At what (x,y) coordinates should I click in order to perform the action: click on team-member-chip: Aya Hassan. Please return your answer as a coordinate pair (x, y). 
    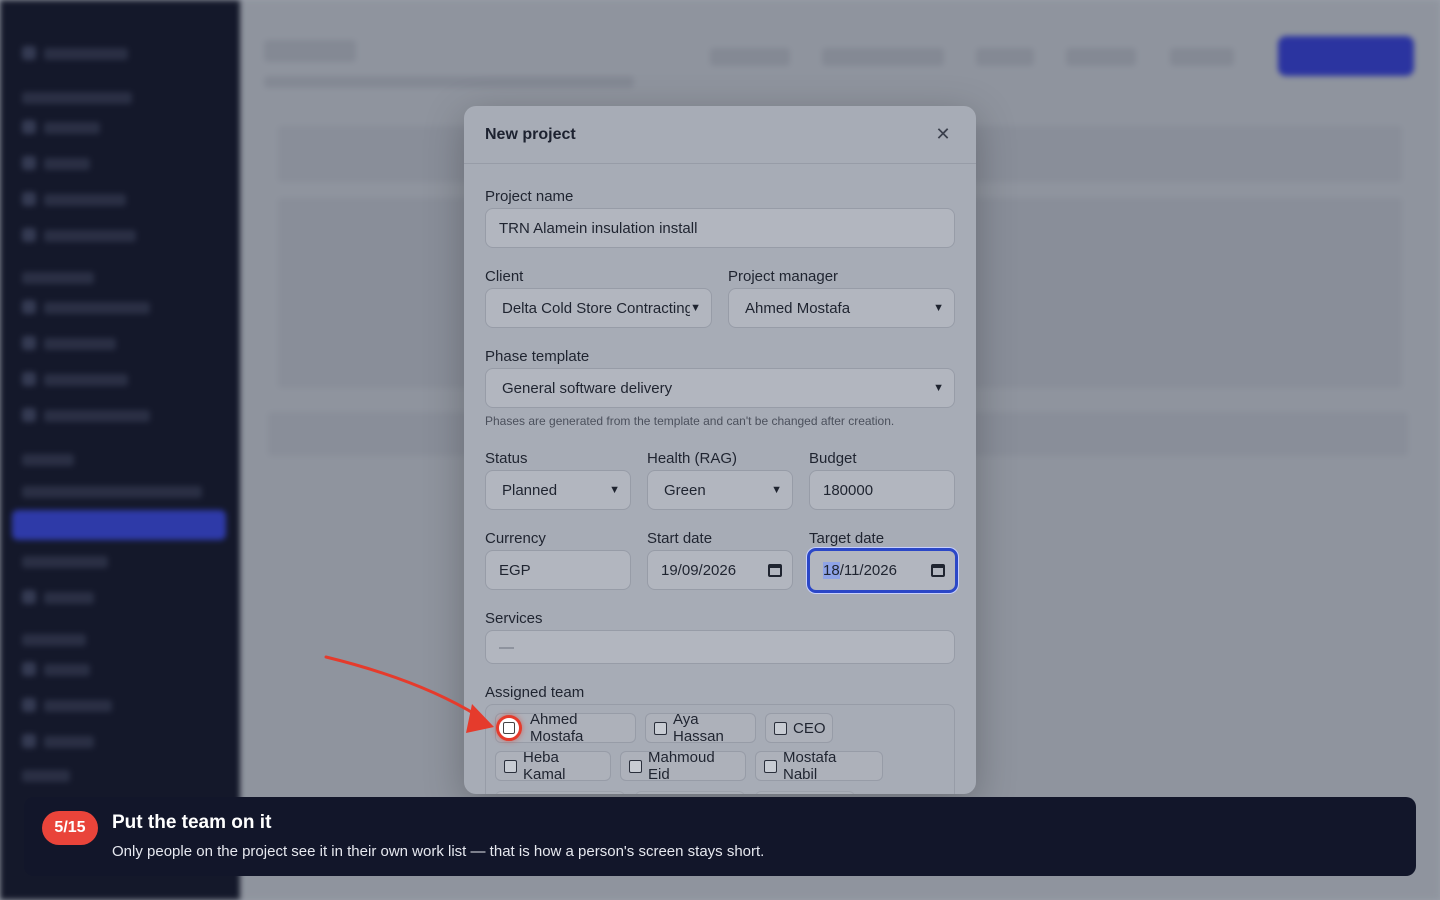
    Looking at the image, I should click on (700, 728).